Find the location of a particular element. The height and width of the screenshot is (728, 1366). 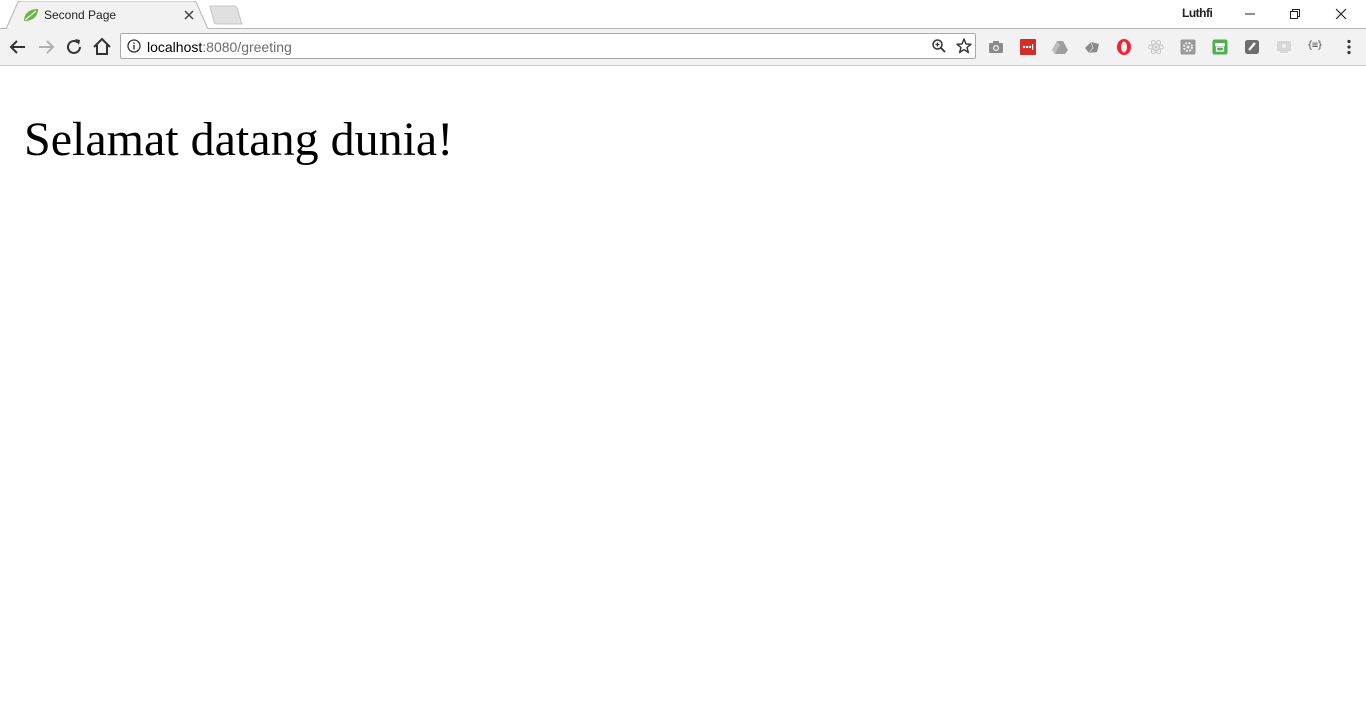

close-icon is located at coordinates (1341, 14).